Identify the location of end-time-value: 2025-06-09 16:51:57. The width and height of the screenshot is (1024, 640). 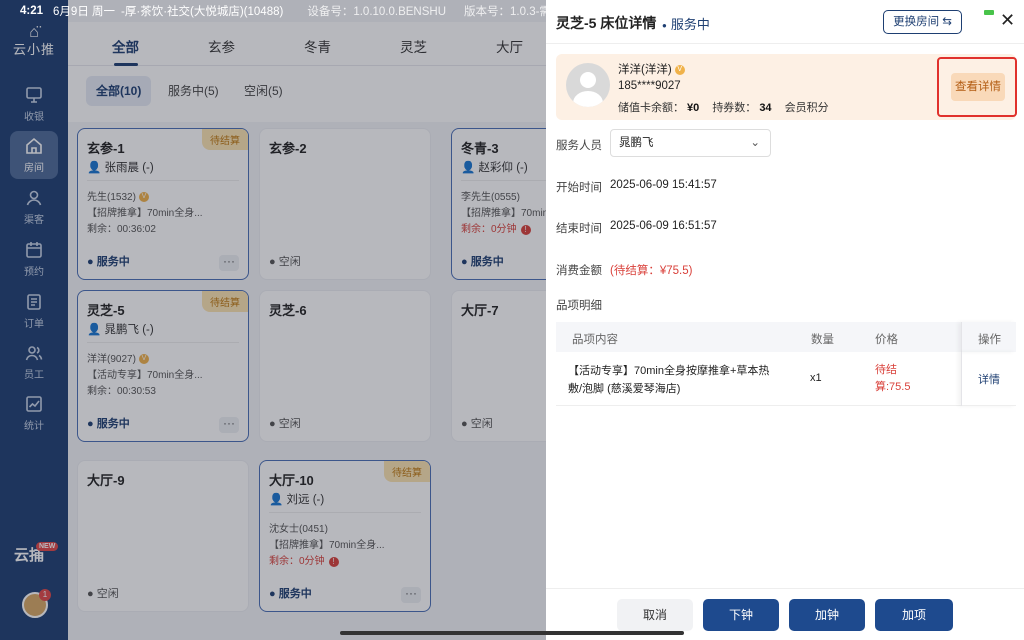
(663, 226).